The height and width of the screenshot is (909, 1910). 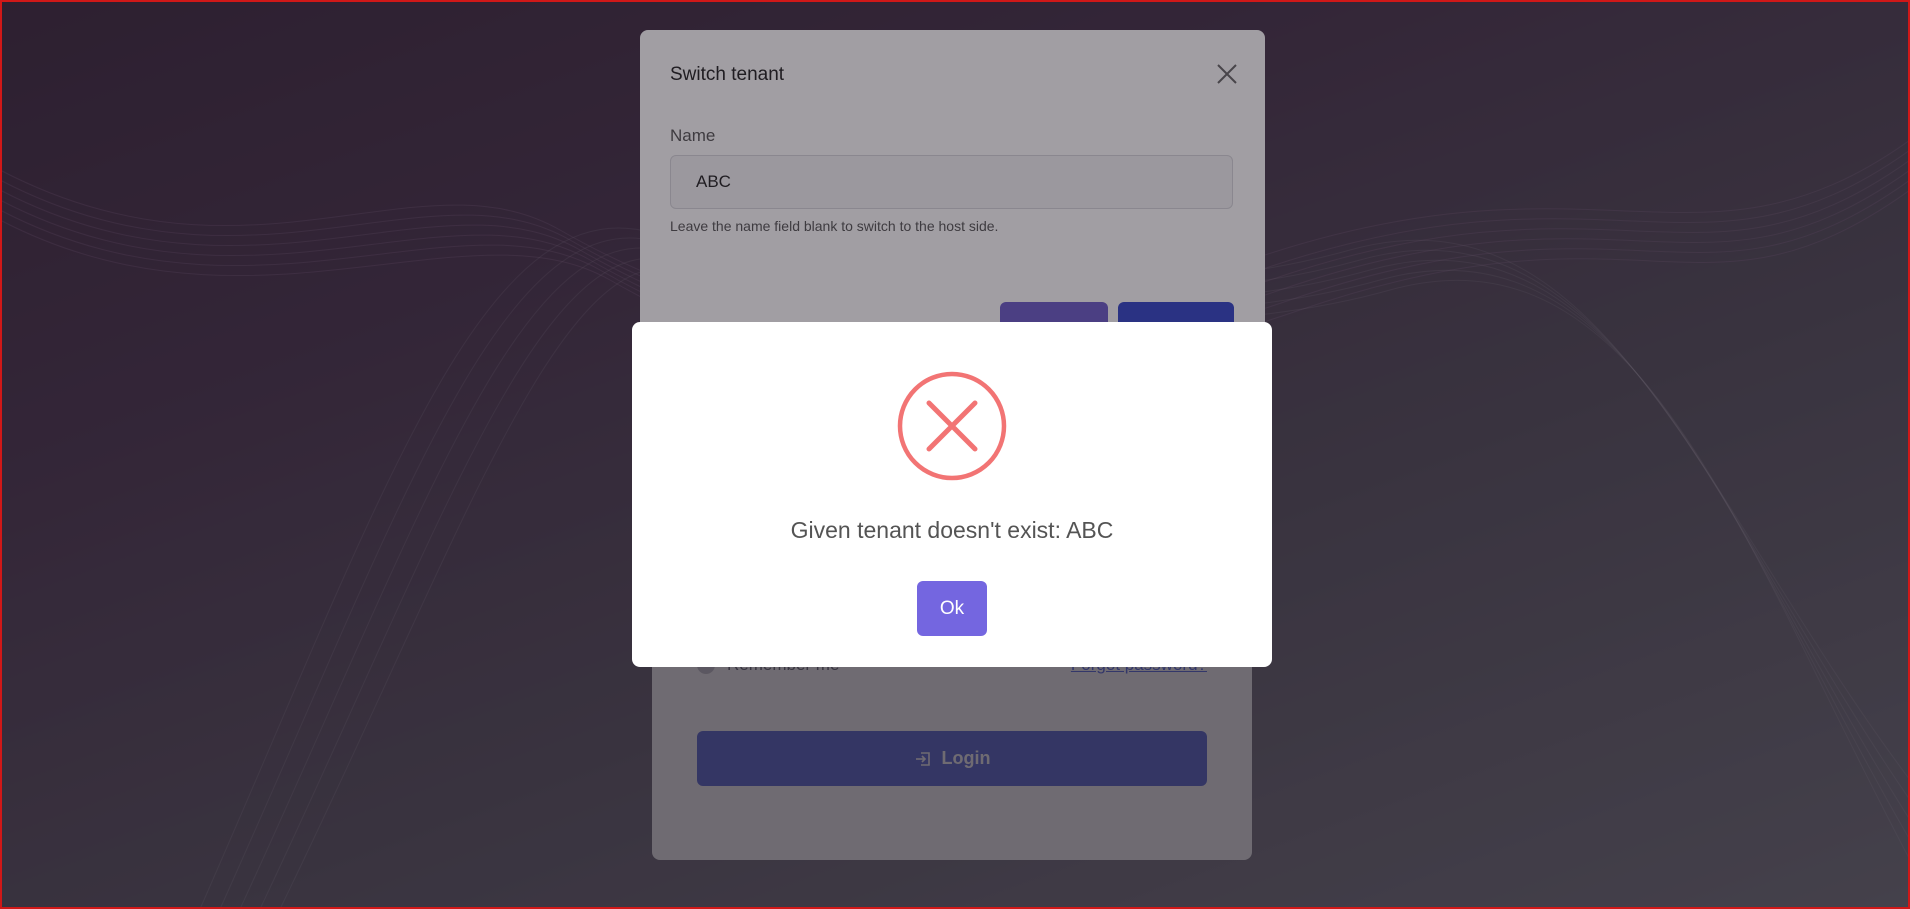 What do you see at coordinates (952, 530) in the screenshot?
I see `error-message: Given tenant doesn't exist: ABC` at bounding box center [952, 530].